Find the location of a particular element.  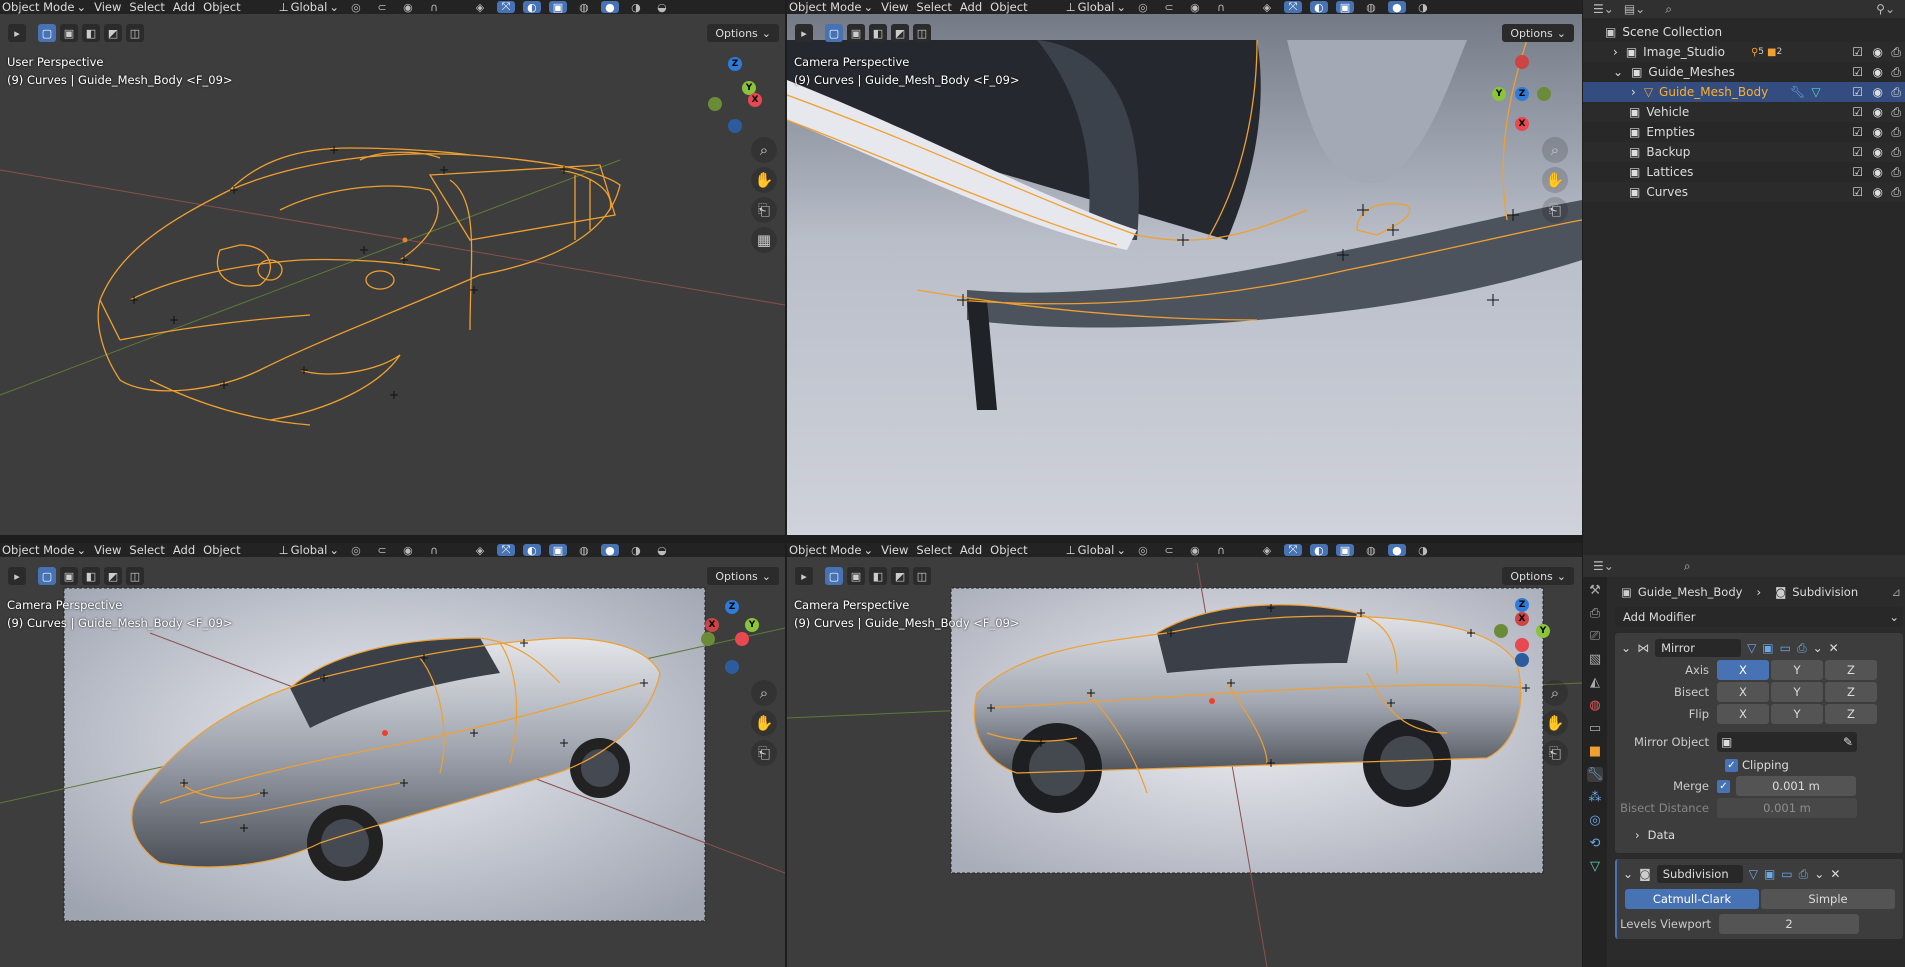

axis-z-toggle: Z is located at coordinates (1851, 670).